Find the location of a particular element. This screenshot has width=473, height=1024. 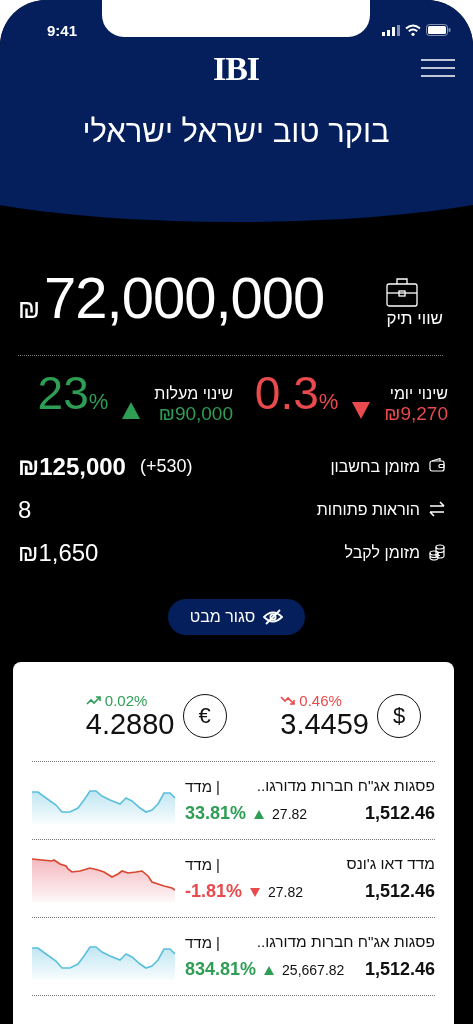

change-label: שינוי מעלות is located at coordinates (193, 394).